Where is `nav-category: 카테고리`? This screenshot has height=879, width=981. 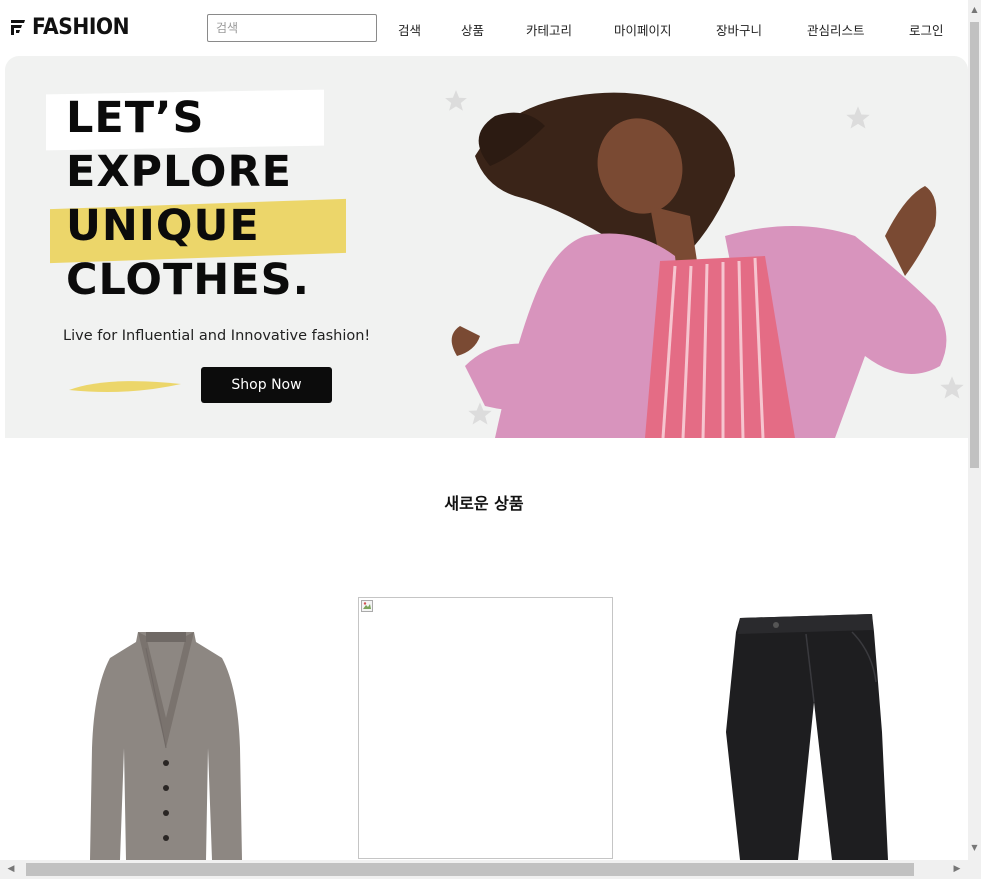
nav-category: 카테고리 is located at coordinates (549, 29).